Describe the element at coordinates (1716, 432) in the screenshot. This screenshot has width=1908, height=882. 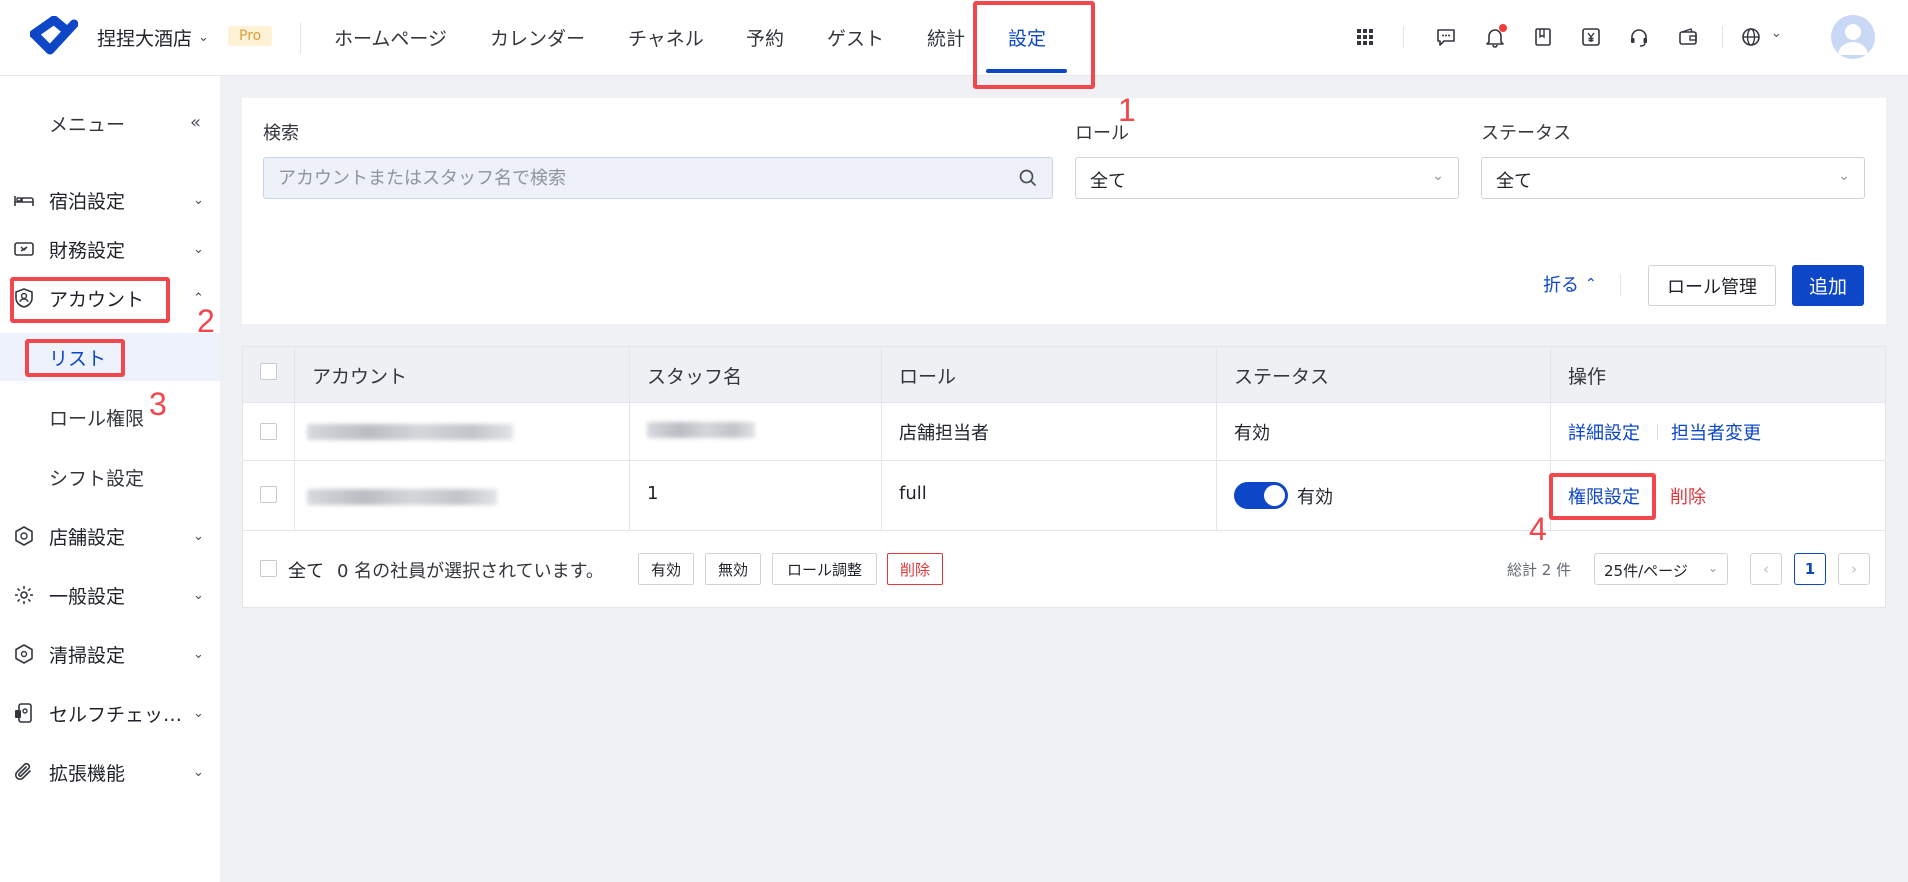
I see `change-assignee-link: 担当者変更` at that location.